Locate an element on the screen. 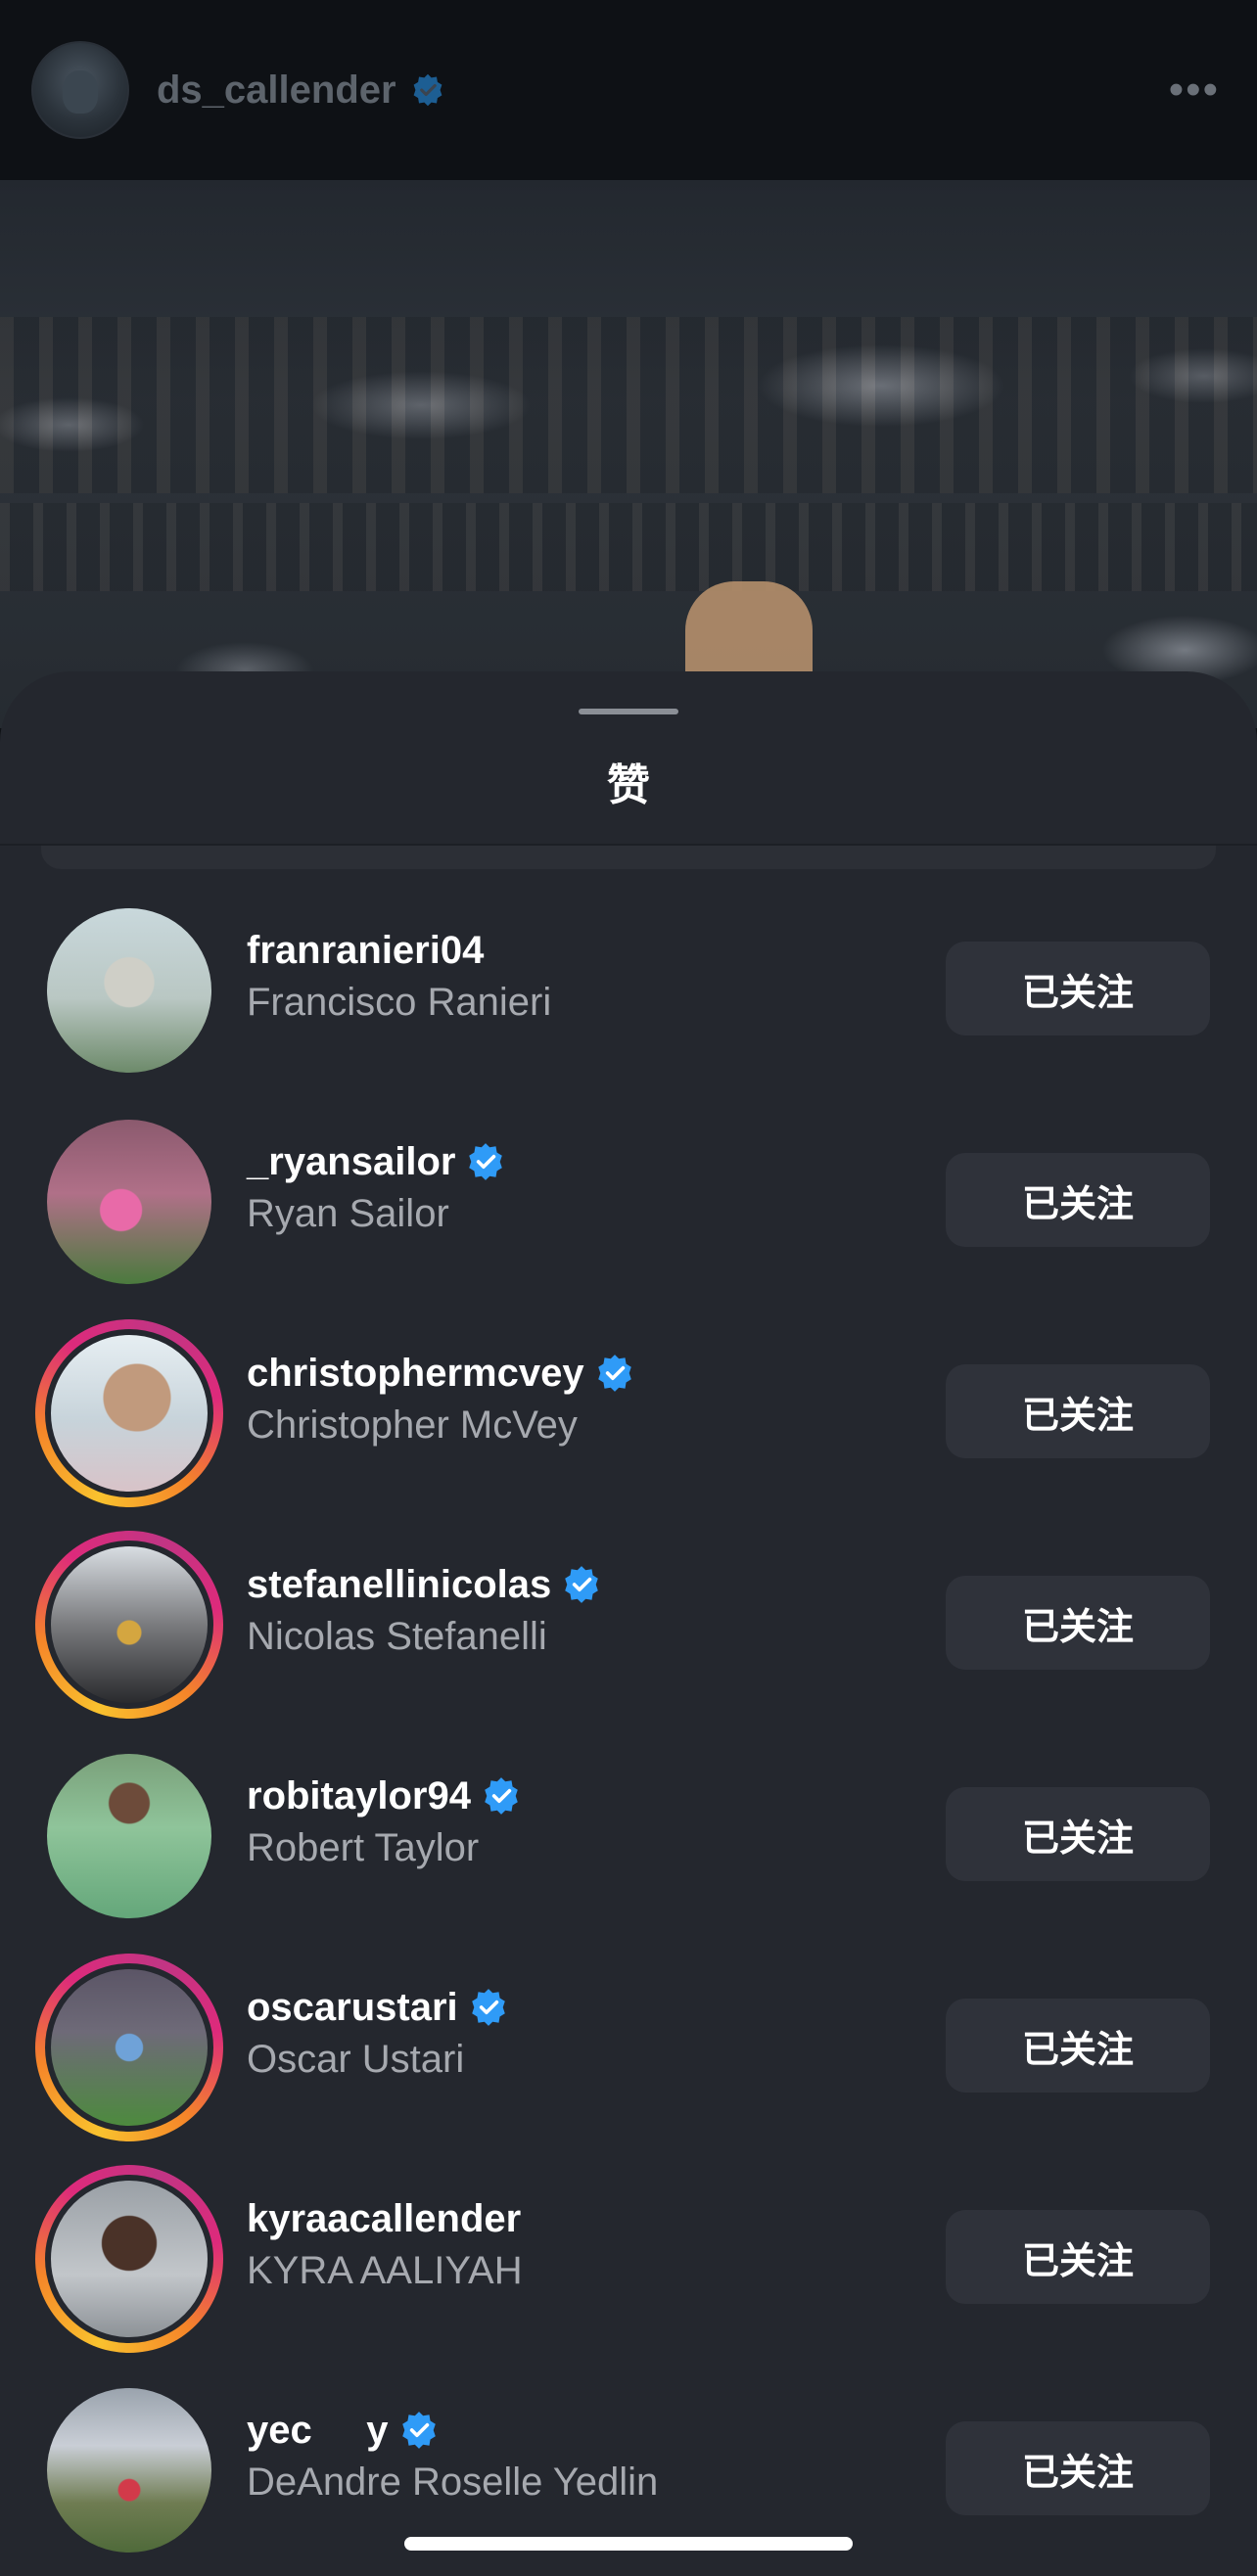  username-line: christophermcvey is located at coordinates (589, 1373).